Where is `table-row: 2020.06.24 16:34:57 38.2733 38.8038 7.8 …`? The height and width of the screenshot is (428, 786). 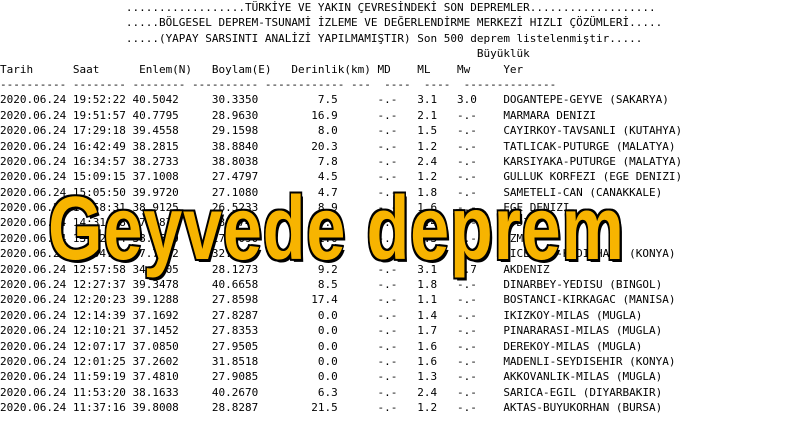
table-row: 2020.06.24 16:34:57 38.2733 38.8038 7.8 … is located at coordinates (341, 161).